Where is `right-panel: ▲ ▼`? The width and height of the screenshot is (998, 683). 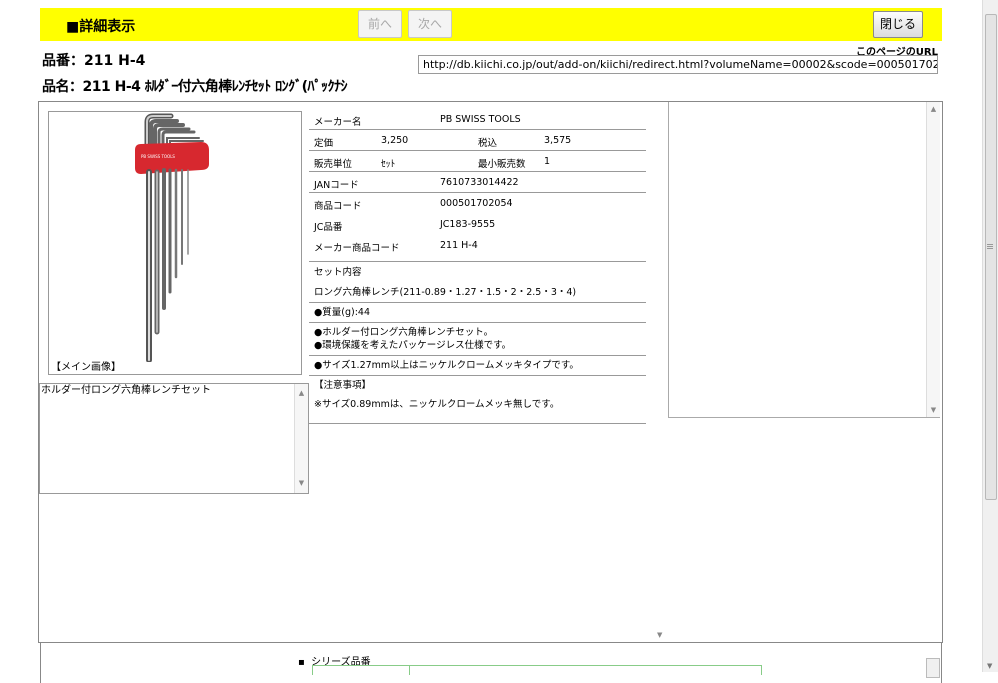 right-panel: ▲ ▼ is located at coordinates (804, 260).